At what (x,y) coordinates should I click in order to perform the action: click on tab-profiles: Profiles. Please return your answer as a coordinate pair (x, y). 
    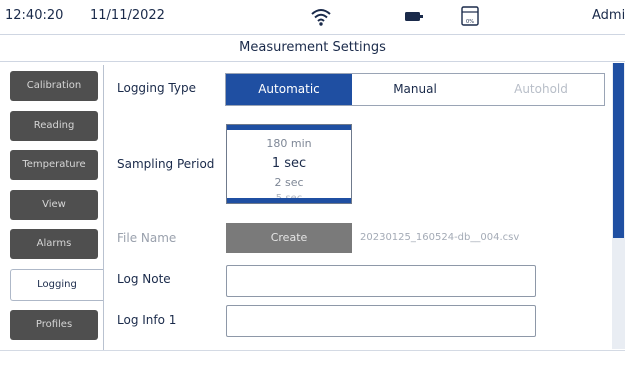
    Looking at the image, I should click on (54, 325).